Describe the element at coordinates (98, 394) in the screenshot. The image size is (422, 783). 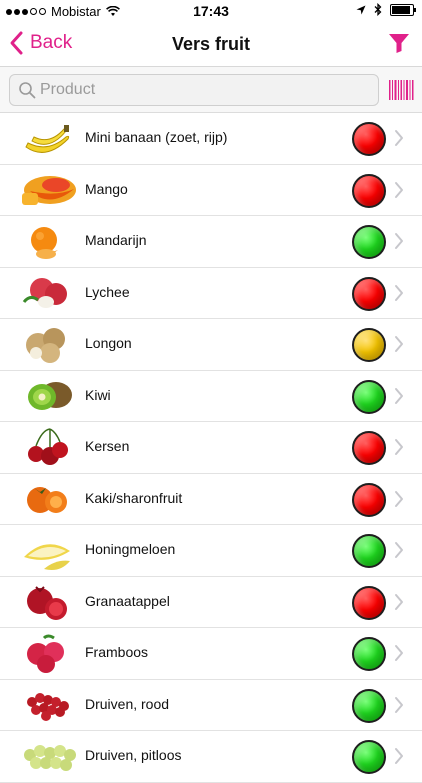
I see `item-label: Kiwi` at that location.